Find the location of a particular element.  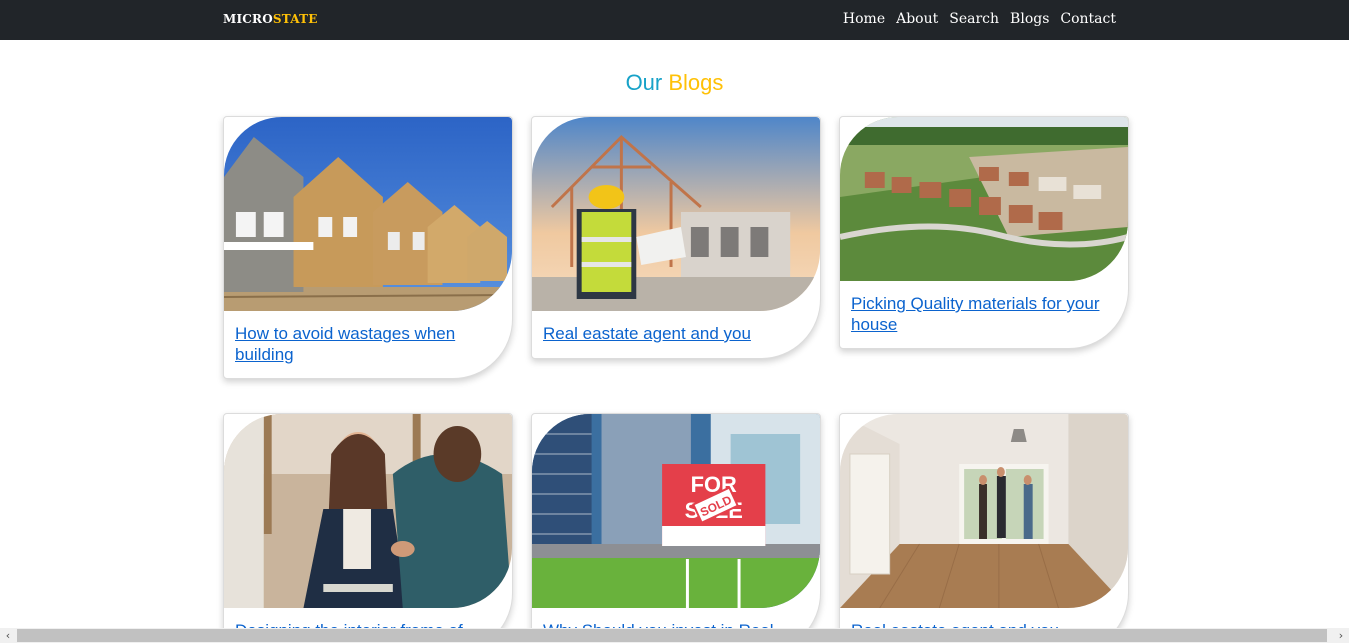

brand-part-2: STATE is located at coordinates (295, 19).